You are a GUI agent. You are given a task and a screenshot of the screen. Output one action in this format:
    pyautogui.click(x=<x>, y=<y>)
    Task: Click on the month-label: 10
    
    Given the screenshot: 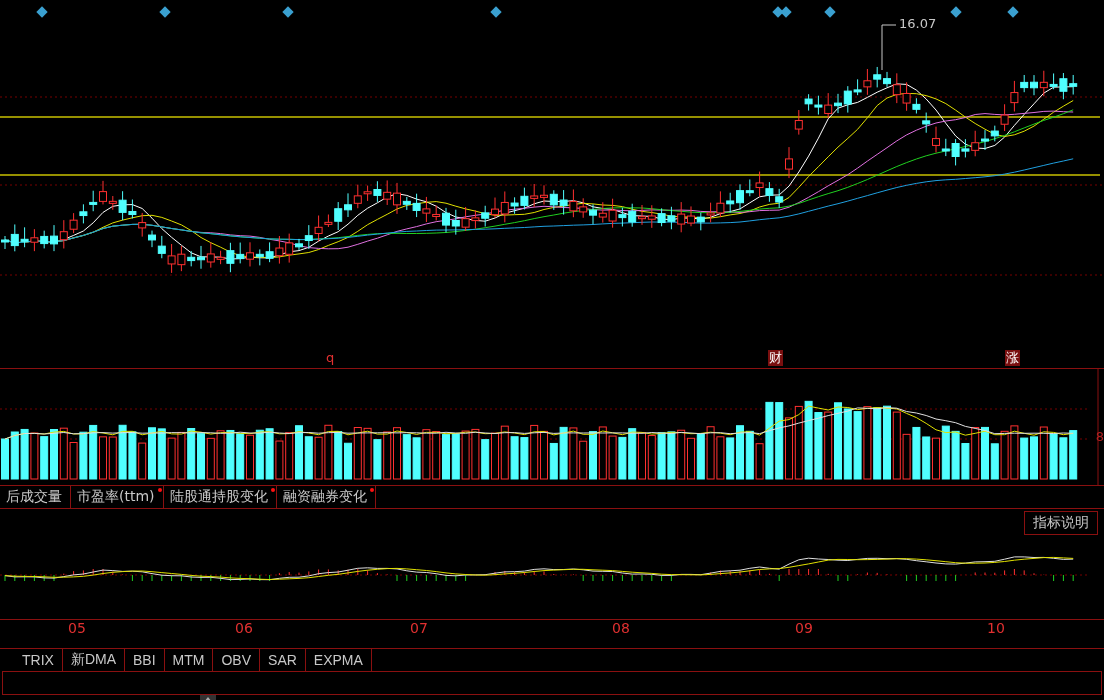 What is the action you would take?
    pyautogui.click(x=996, y=628)
    